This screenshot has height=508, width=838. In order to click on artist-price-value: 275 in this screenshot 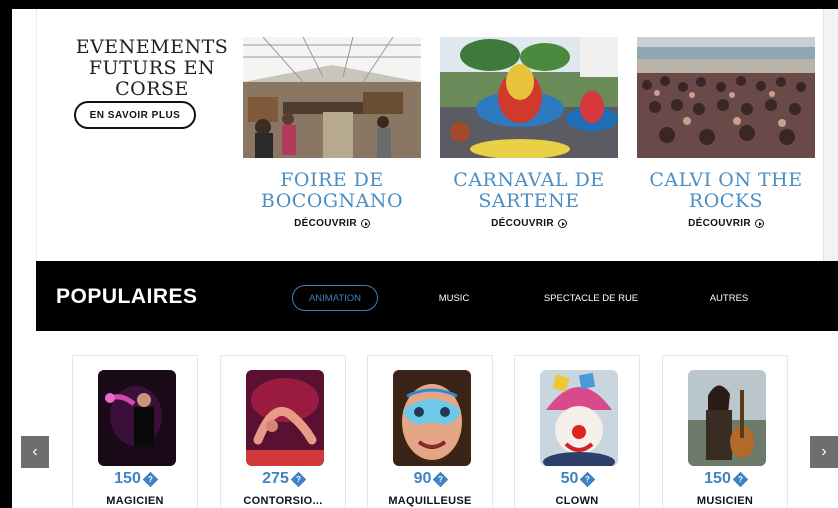, I will do `click(275, 478)`.